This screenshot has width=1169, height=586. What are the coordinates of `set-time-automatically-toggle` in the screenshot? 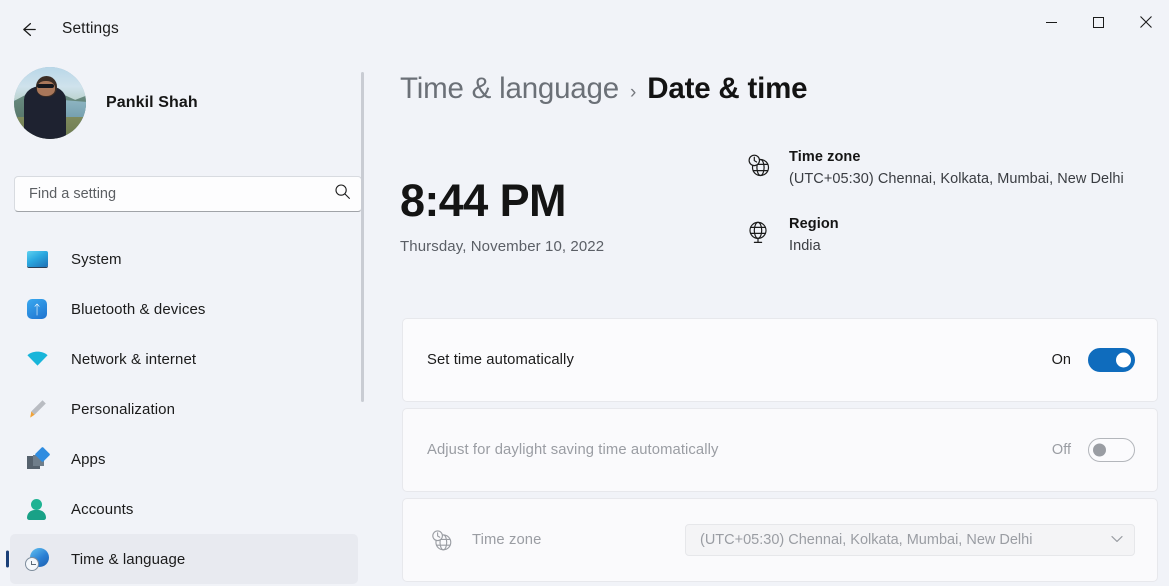 It's located at (1111, 360).